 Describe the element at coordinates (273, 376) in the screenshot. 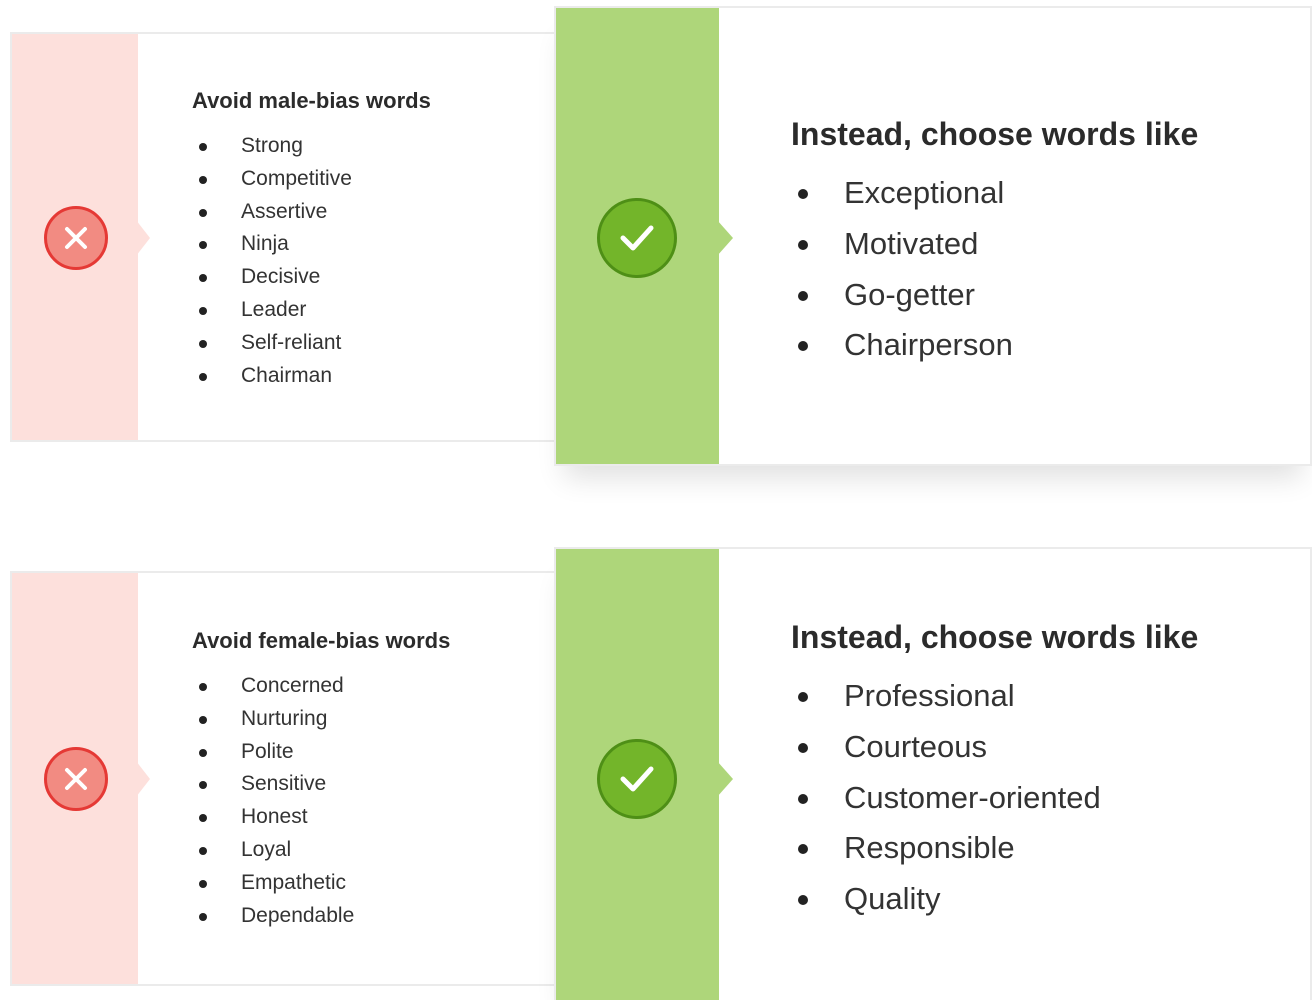

I see `list-item: Chairman` at that location.